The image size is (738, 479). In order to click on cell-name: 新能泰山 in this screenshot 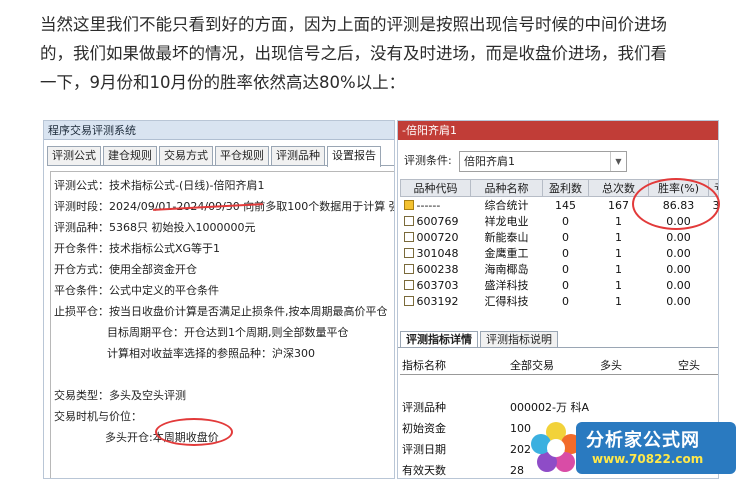, I will do `click(506, 237)`.